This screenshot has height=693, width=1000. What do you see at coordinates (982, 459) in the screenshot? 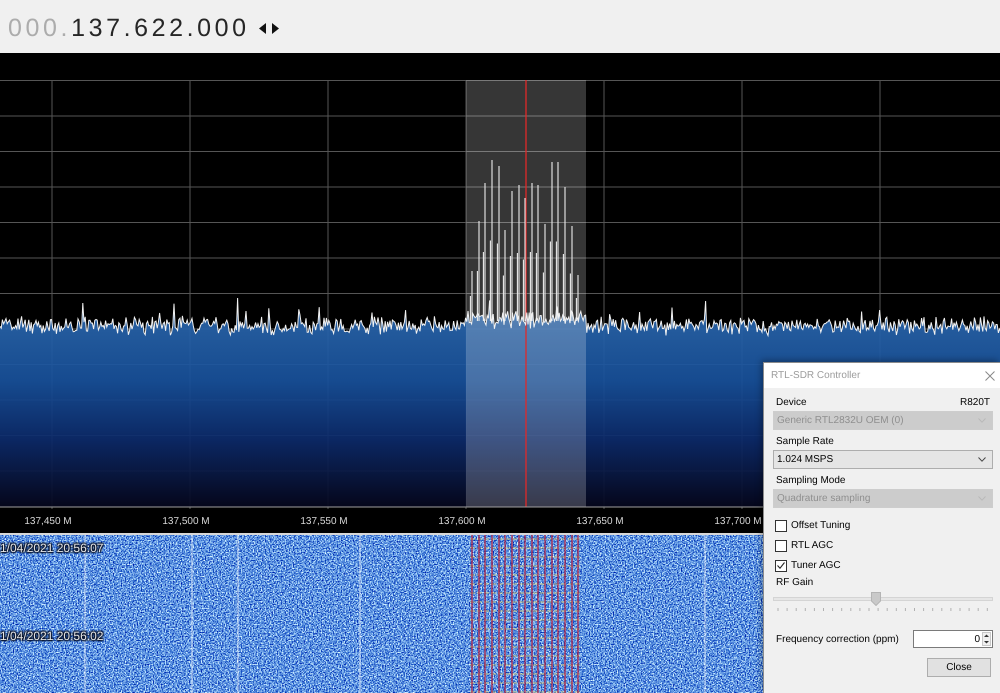
I see `chevron-down-icon` at bounding box center [982, 459].